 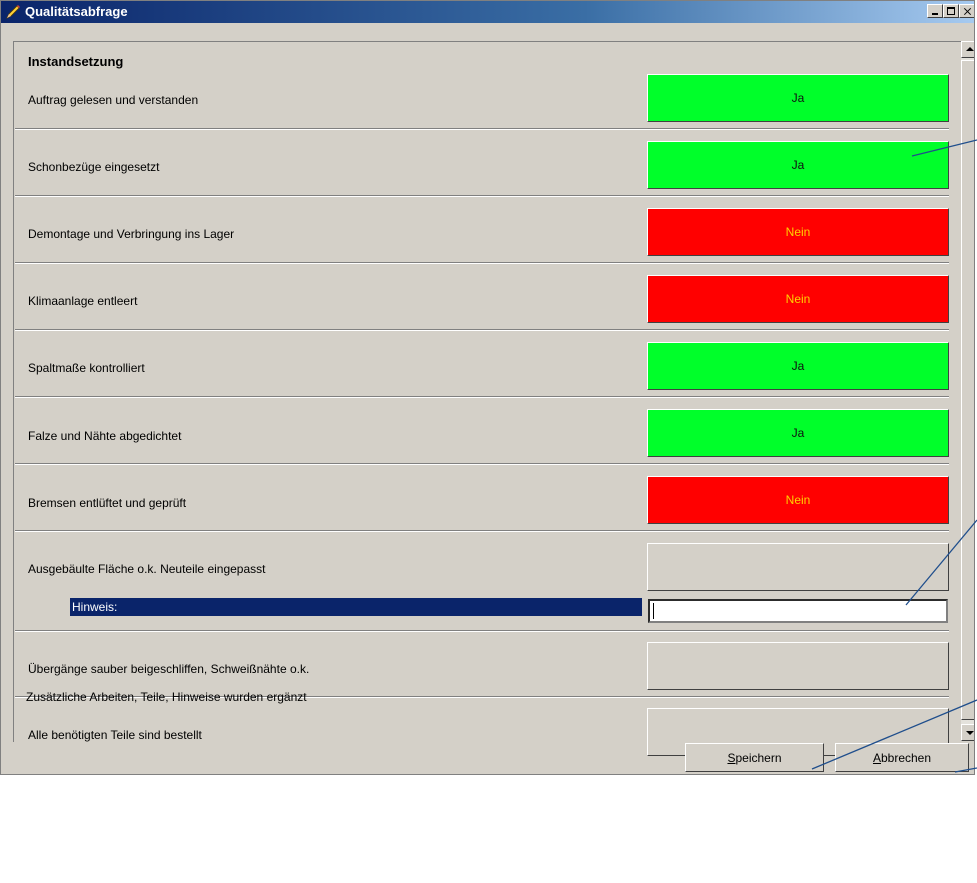 What do you see at coordinates (131, 234) in the screenshot?
I see `row-label: Demontage und Verbringung ins Lager` at bounding box center [131, 234].